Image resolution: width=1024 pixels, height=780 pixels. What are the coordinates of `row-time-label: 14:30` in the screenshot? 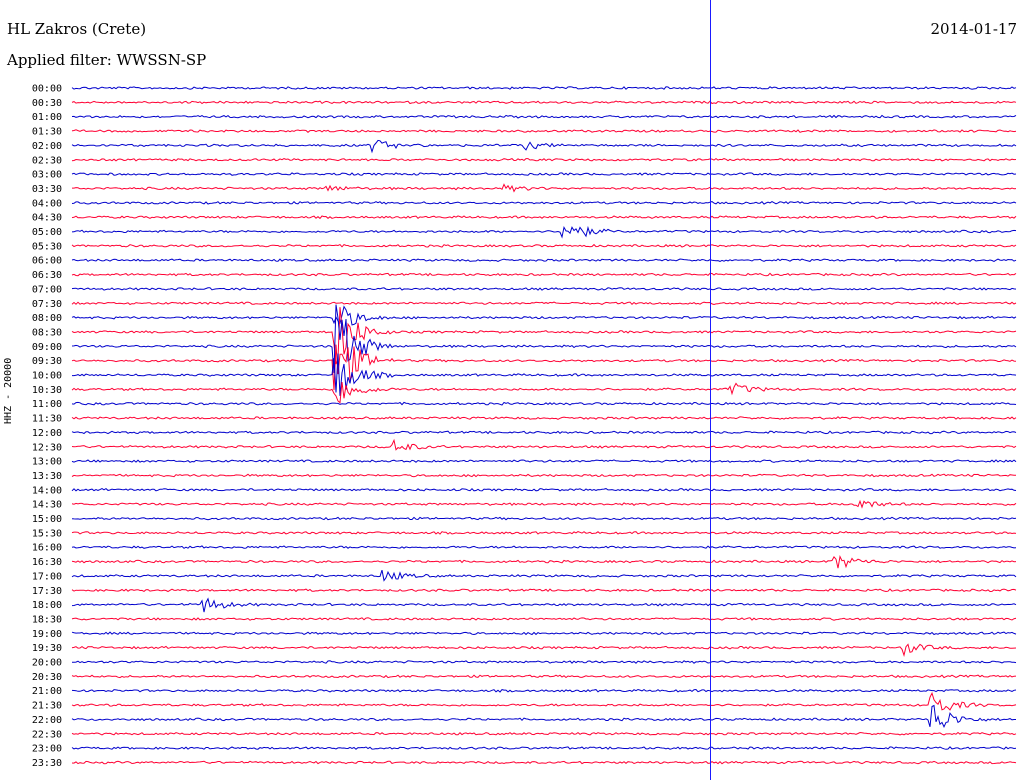 It's located at (47, 505).